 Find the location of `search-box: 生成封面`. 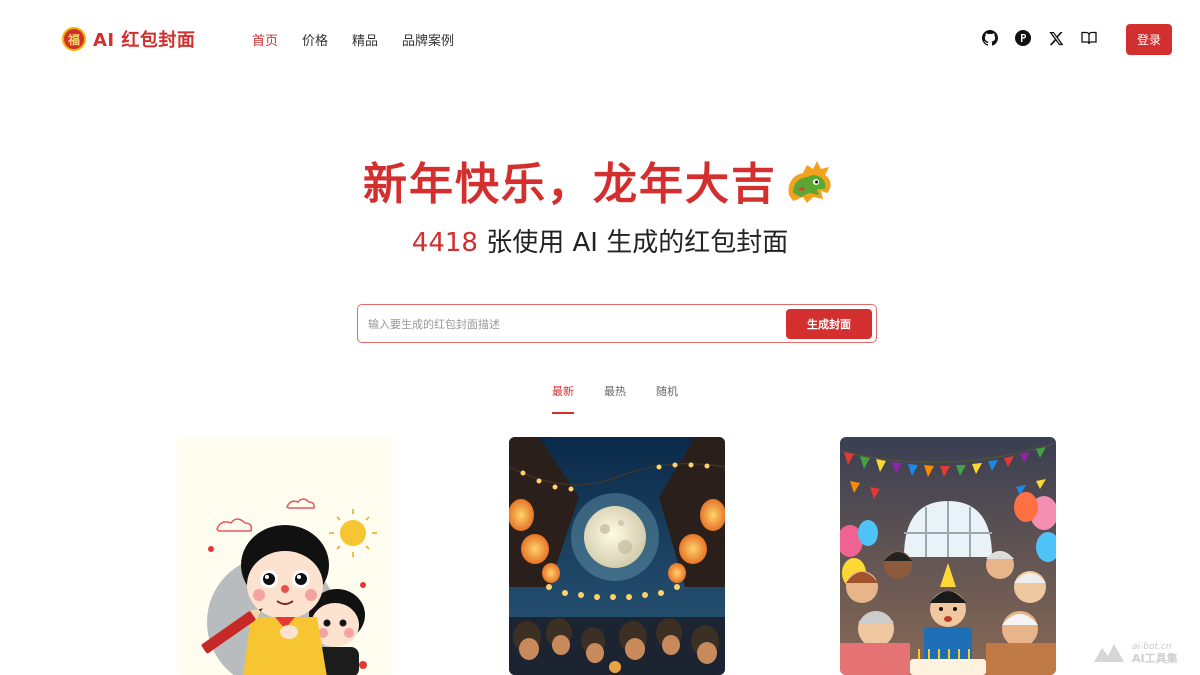

search-box: 生成封面 is located at coordinates (617, 323).